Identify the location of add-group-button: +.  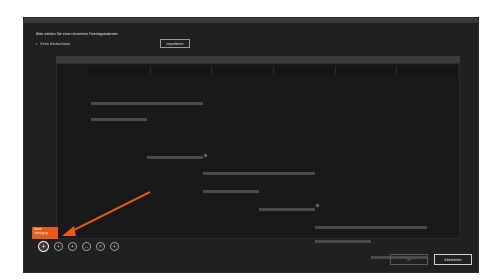
(43, 246).